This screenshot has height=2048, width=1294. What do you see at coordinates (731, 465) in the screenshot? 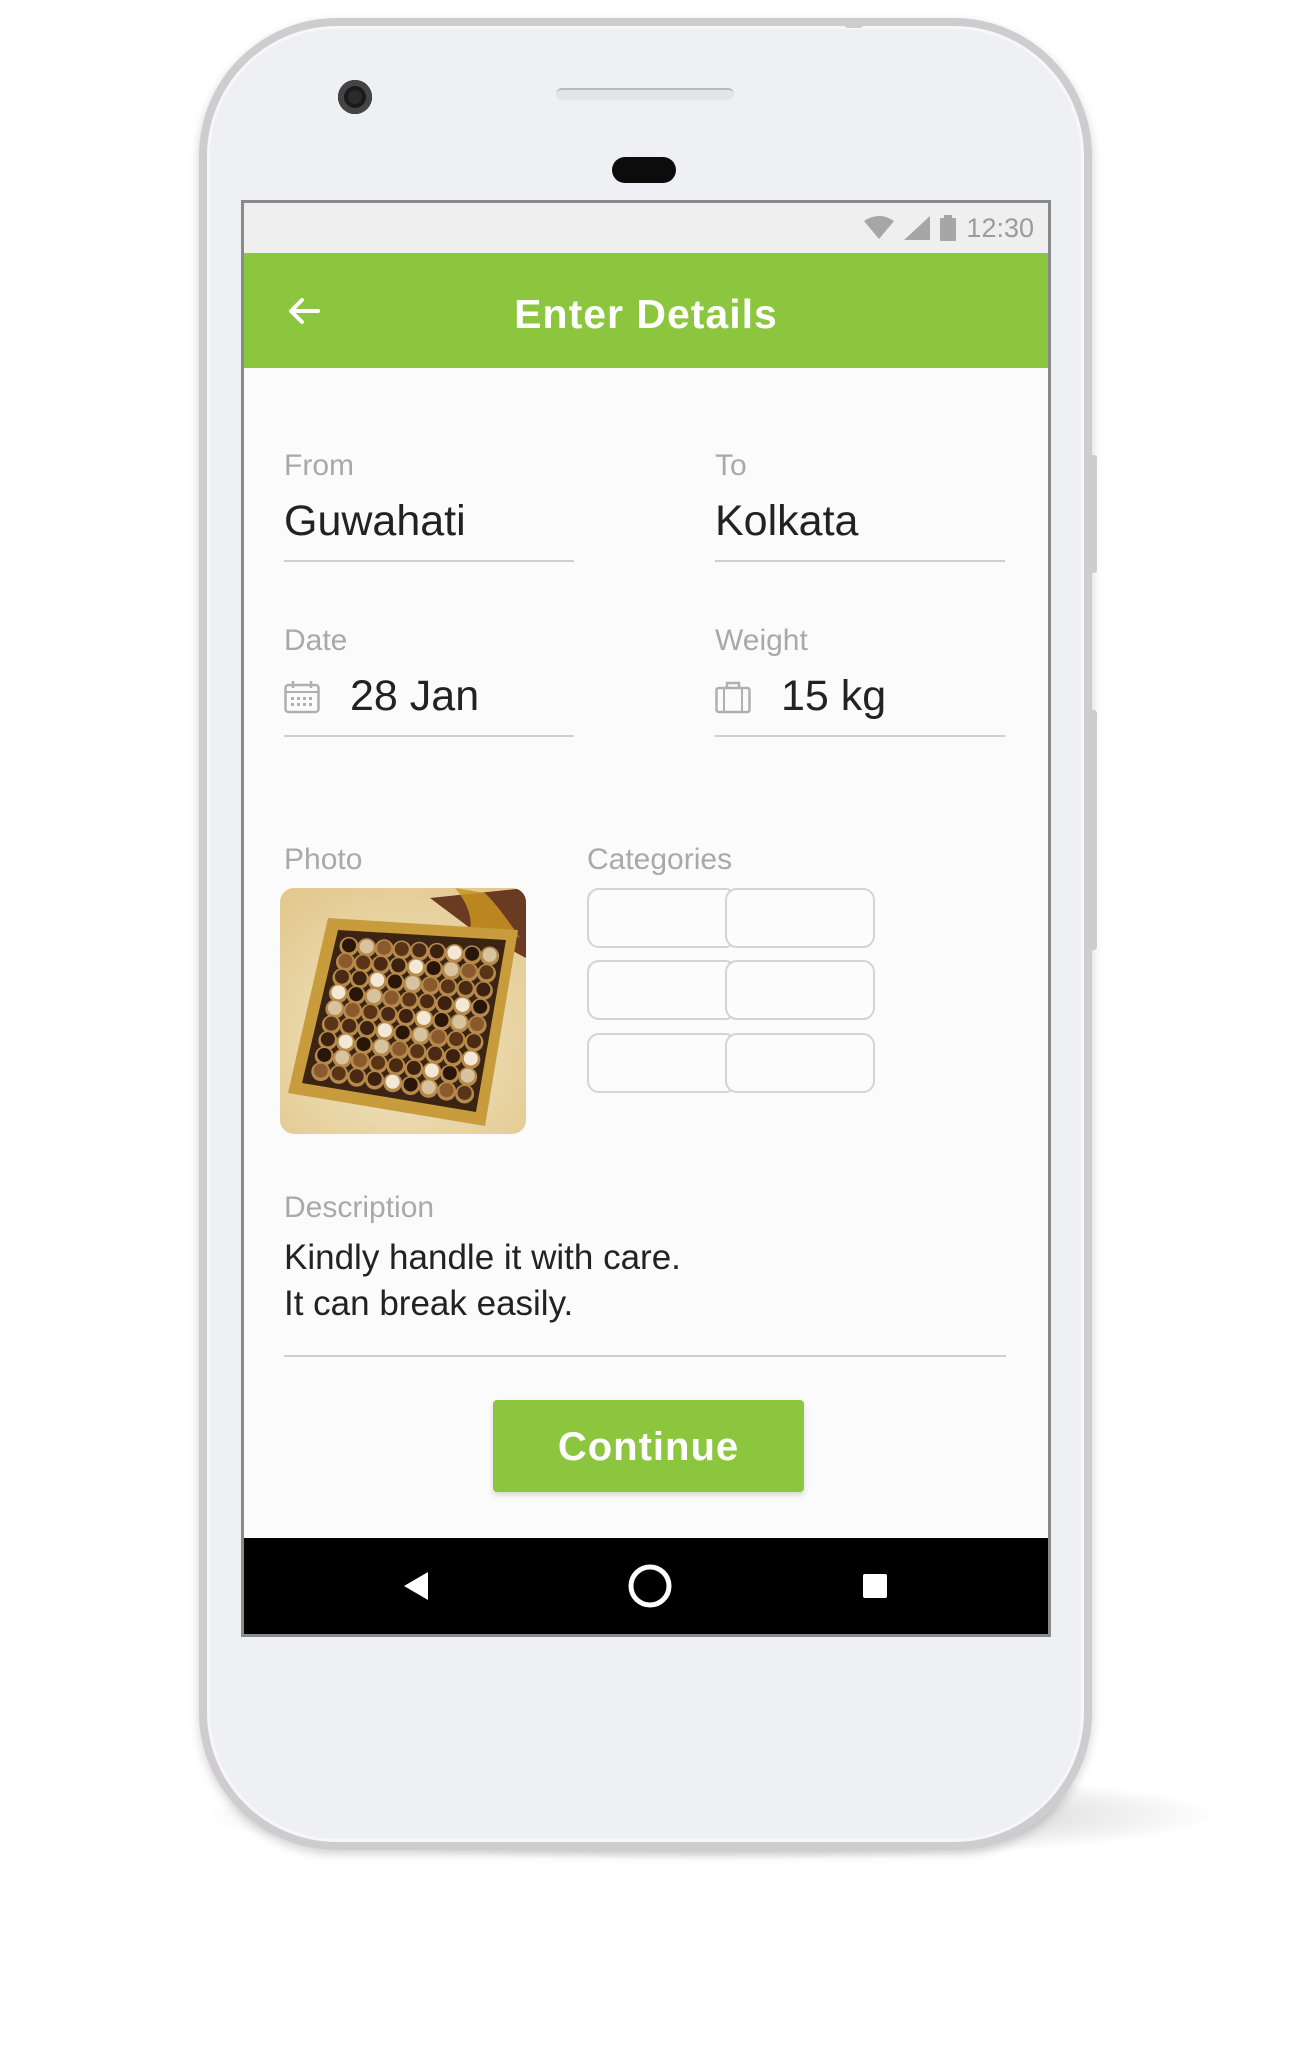
I see `to-label: To` at bounding box center [731, 465].